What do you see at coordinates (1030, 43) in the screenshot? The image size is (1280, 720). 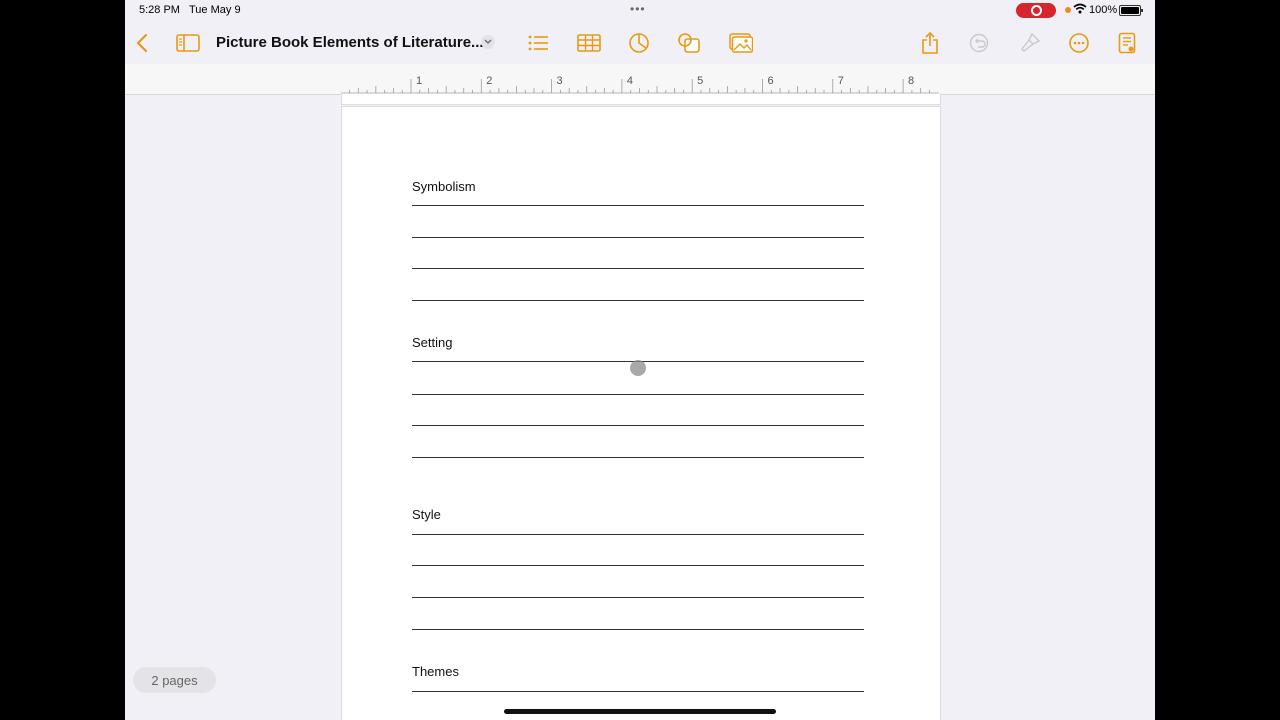 I see `format-brush-icon` at bounding box center [1030, 43].